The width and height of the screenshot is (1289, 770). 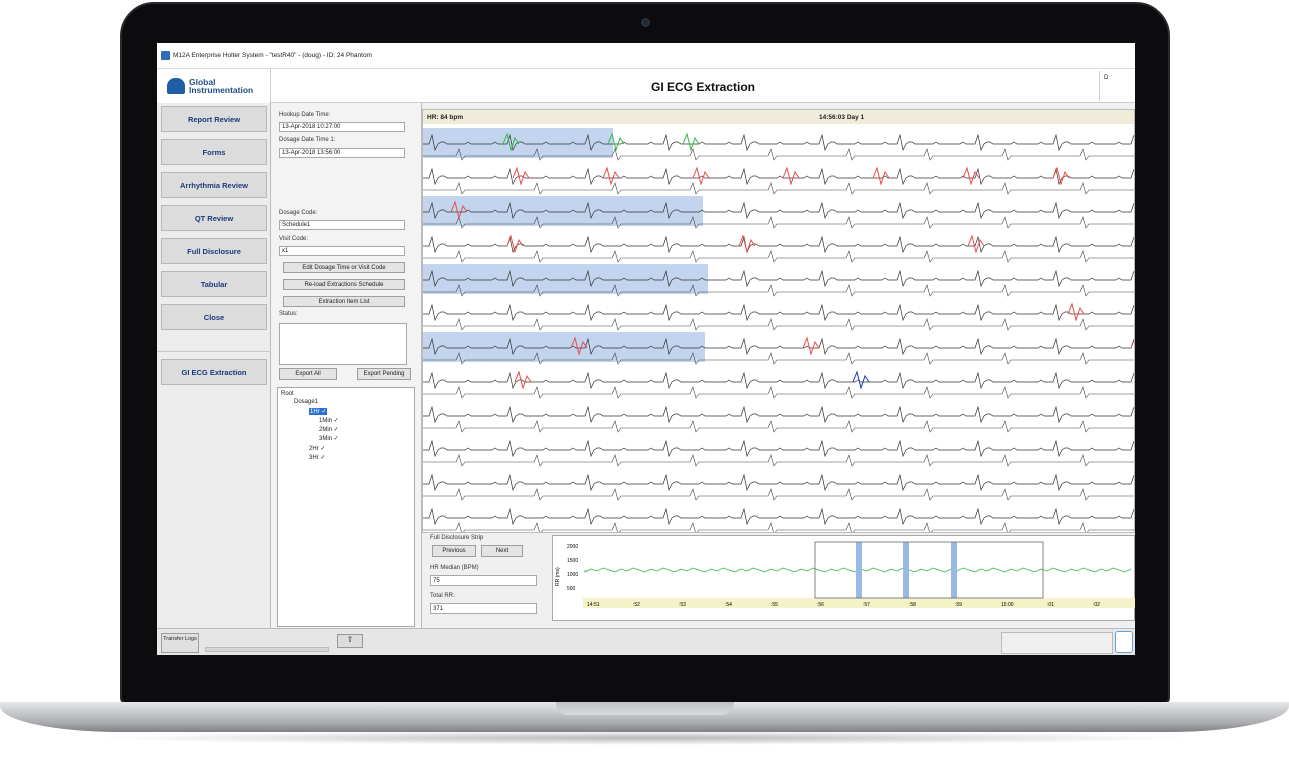 I want to click on tree-child-2min: 2Min ✓, so click(x=329, y=429).